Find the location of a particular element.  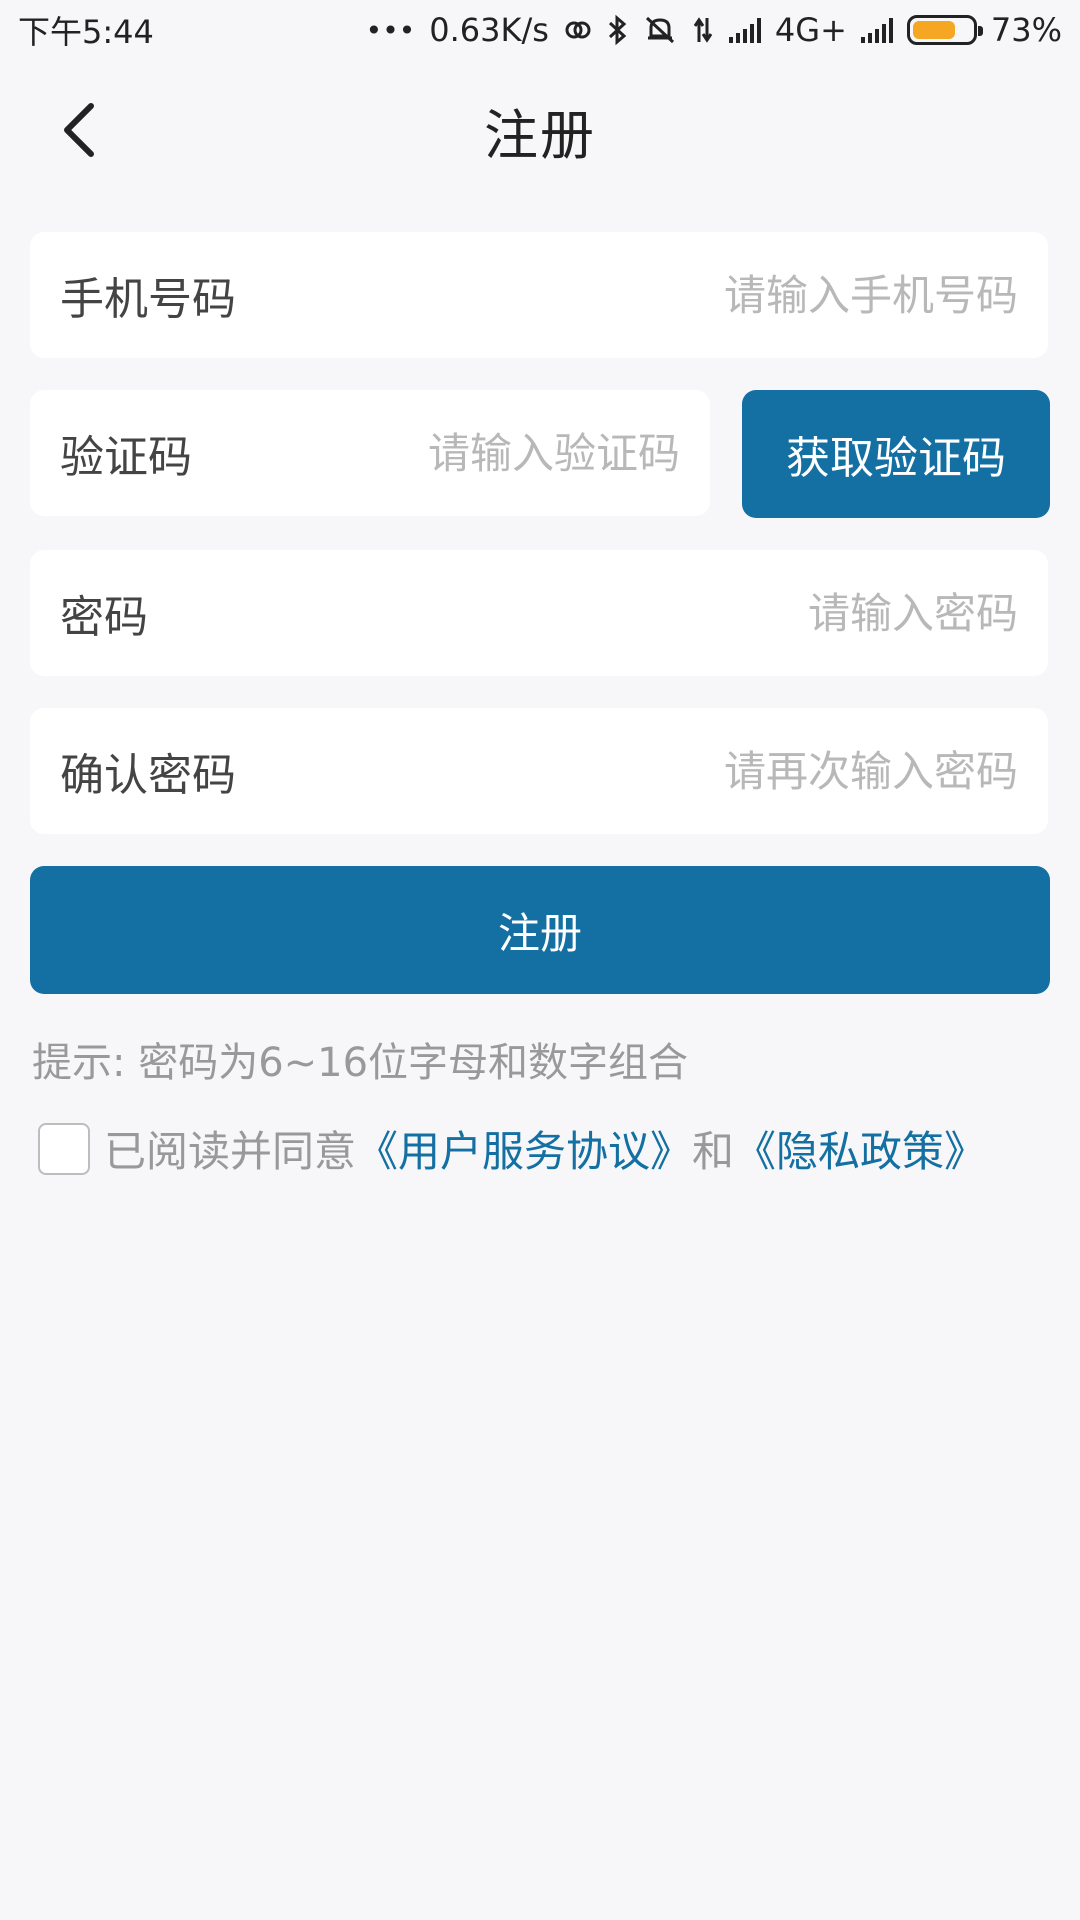

code-label: 验证码 is located at coordinates (126, 457).